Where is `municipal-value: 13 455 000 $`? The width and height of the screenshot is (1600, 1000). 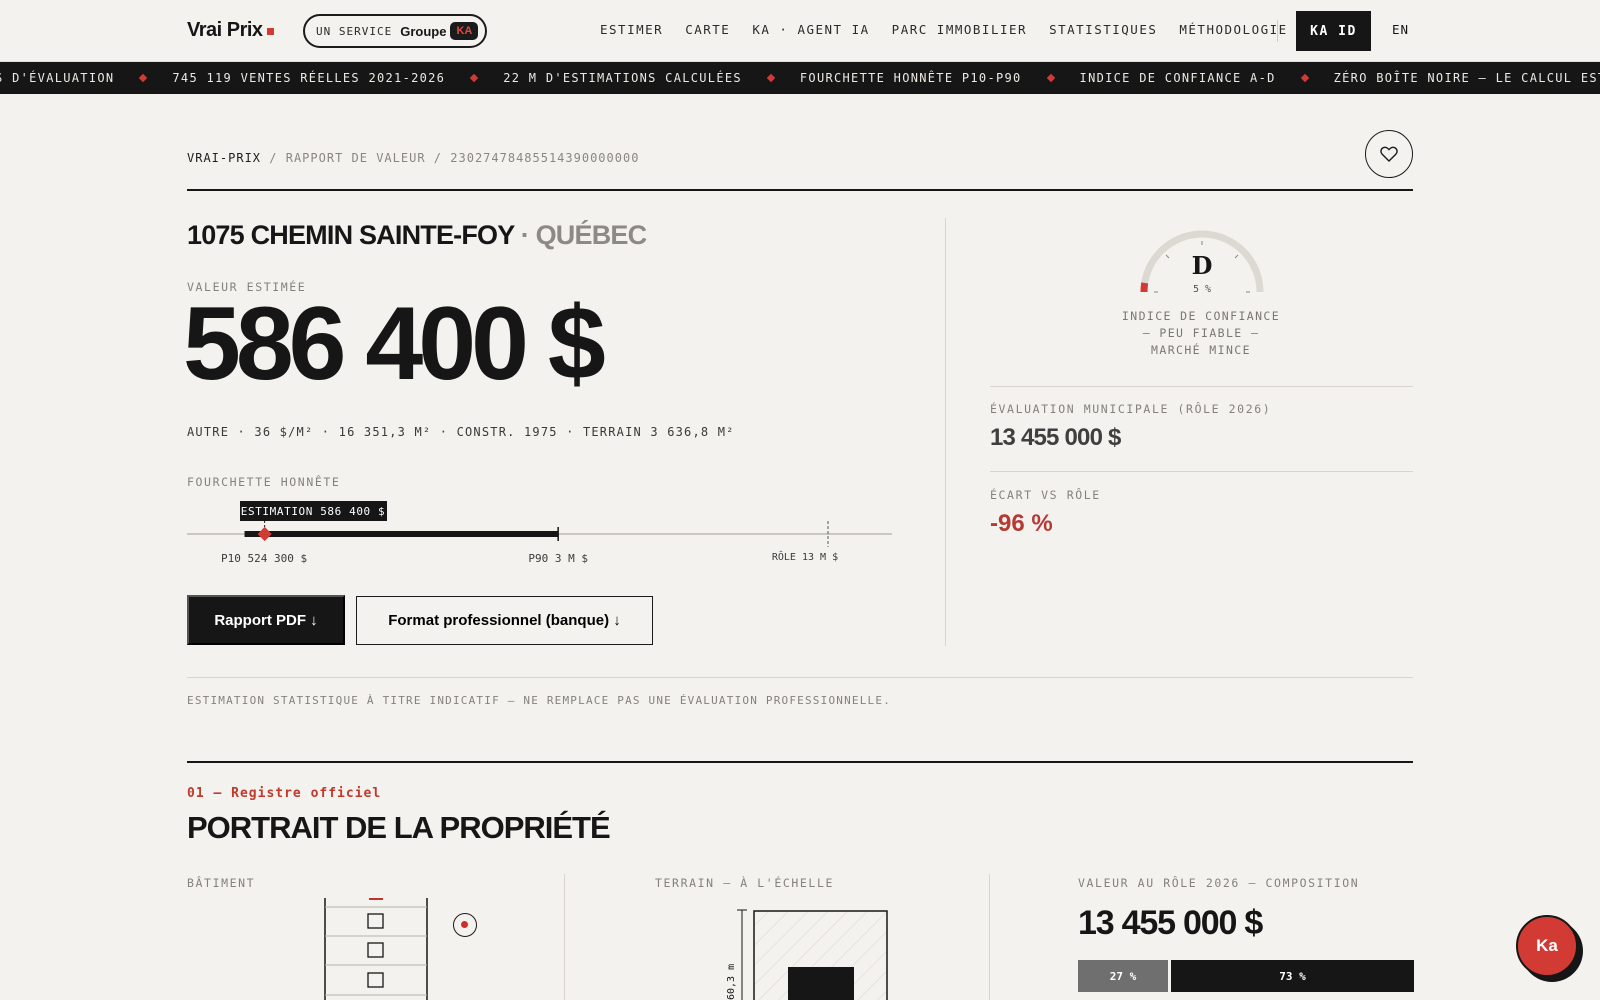
municipal-value: 13 455 000 $ is located at coordinates (1055, 437).